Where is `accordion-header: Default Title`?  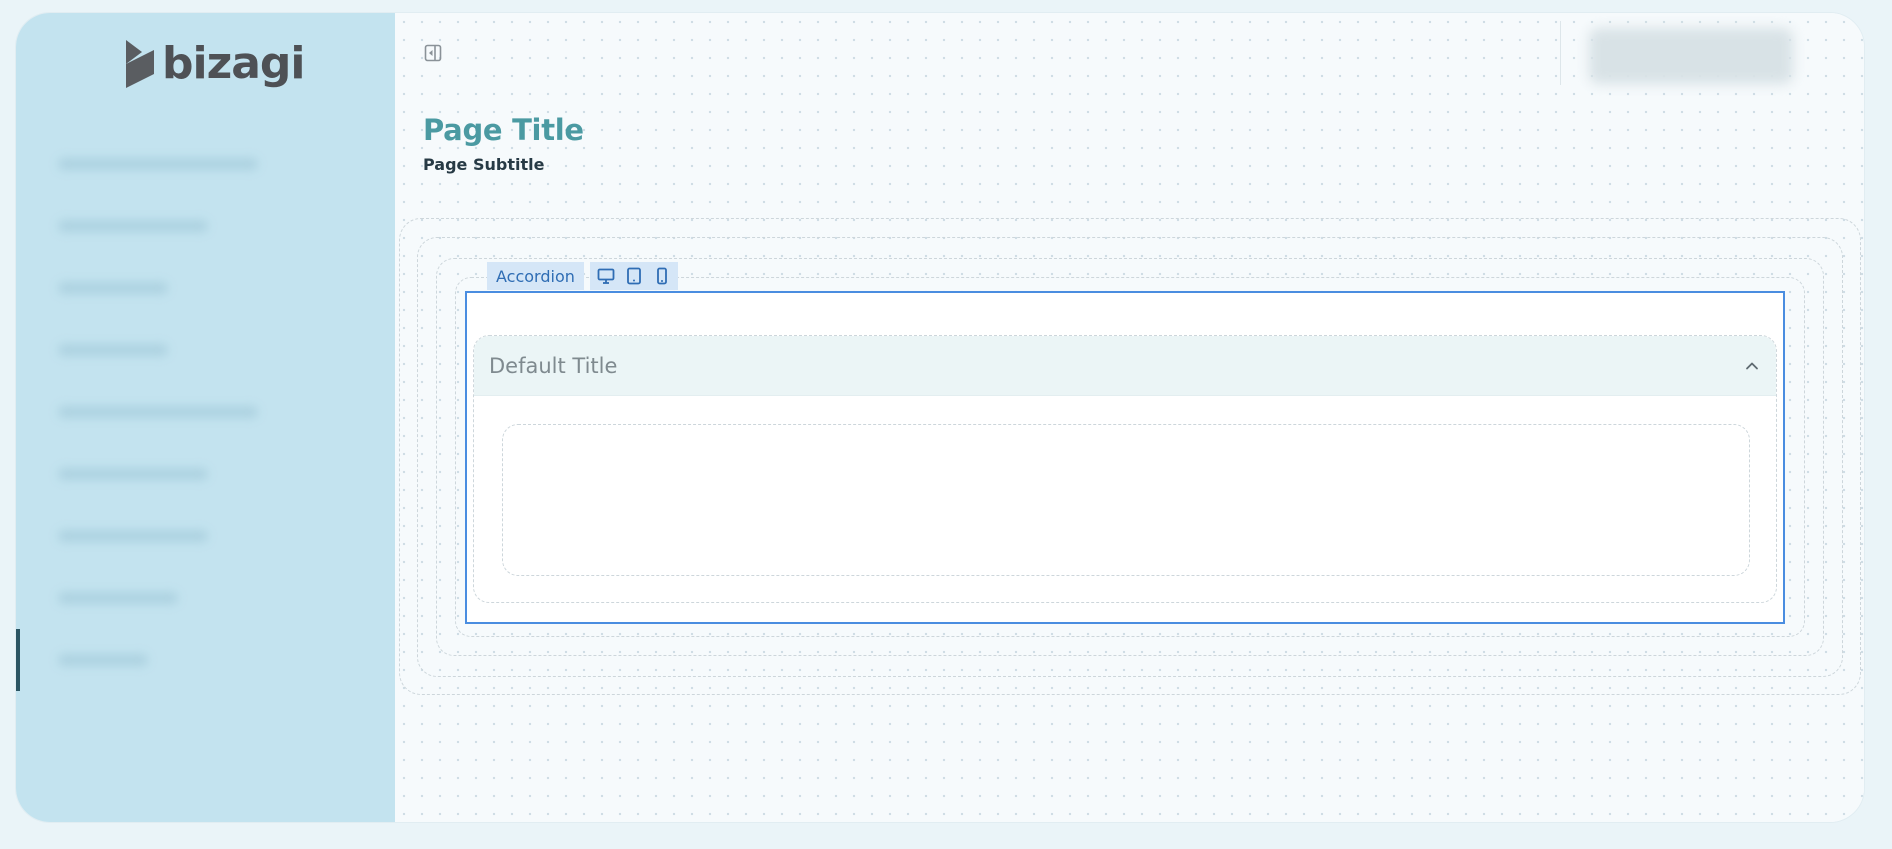 accordion-header: Default Title is located at coordinates (1125, 366).